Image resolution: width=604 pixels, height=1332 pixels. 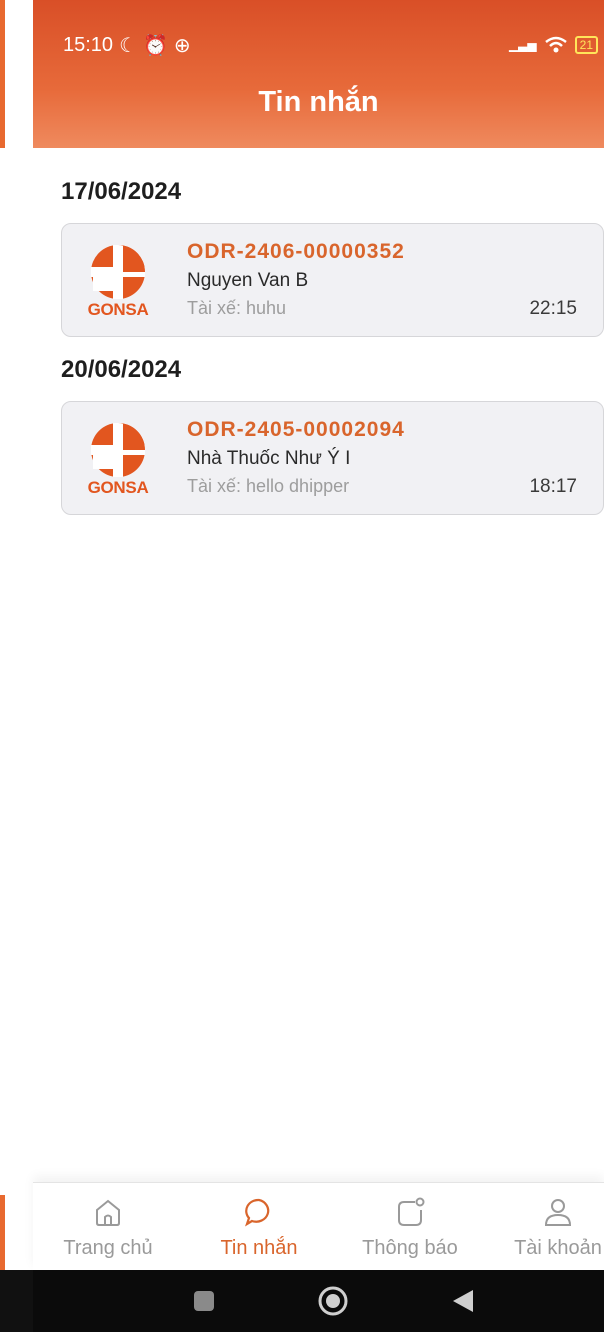 I want to click on status-time: 15:10, so click(x=88, y=44).